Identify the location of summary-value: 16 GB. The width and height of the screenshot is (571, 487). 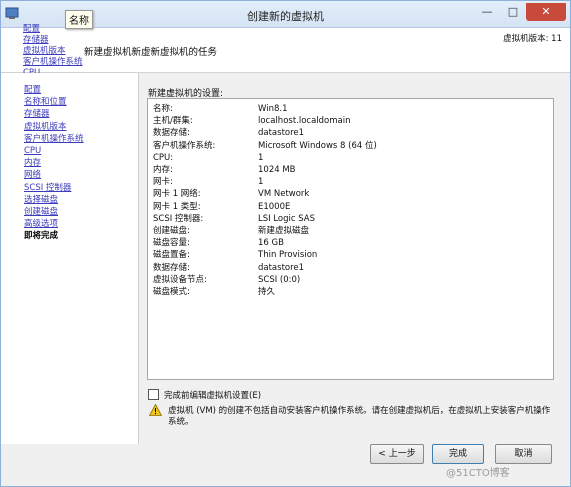
(271, 243).